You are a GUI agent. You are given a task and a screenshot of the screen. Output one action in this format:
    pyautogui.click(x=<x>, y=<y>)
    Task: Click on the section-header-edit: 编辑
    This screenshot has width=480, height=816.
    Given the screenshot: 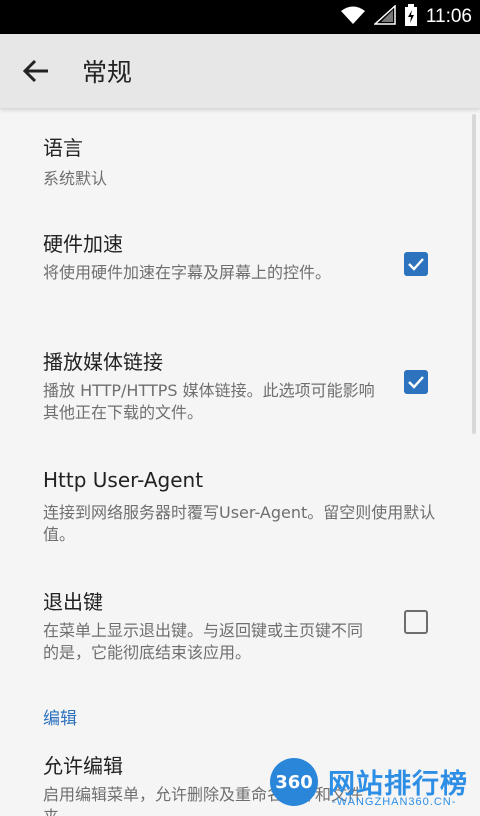 What is the action you would take?
    pyautogui.click(x=60, y=719)
    